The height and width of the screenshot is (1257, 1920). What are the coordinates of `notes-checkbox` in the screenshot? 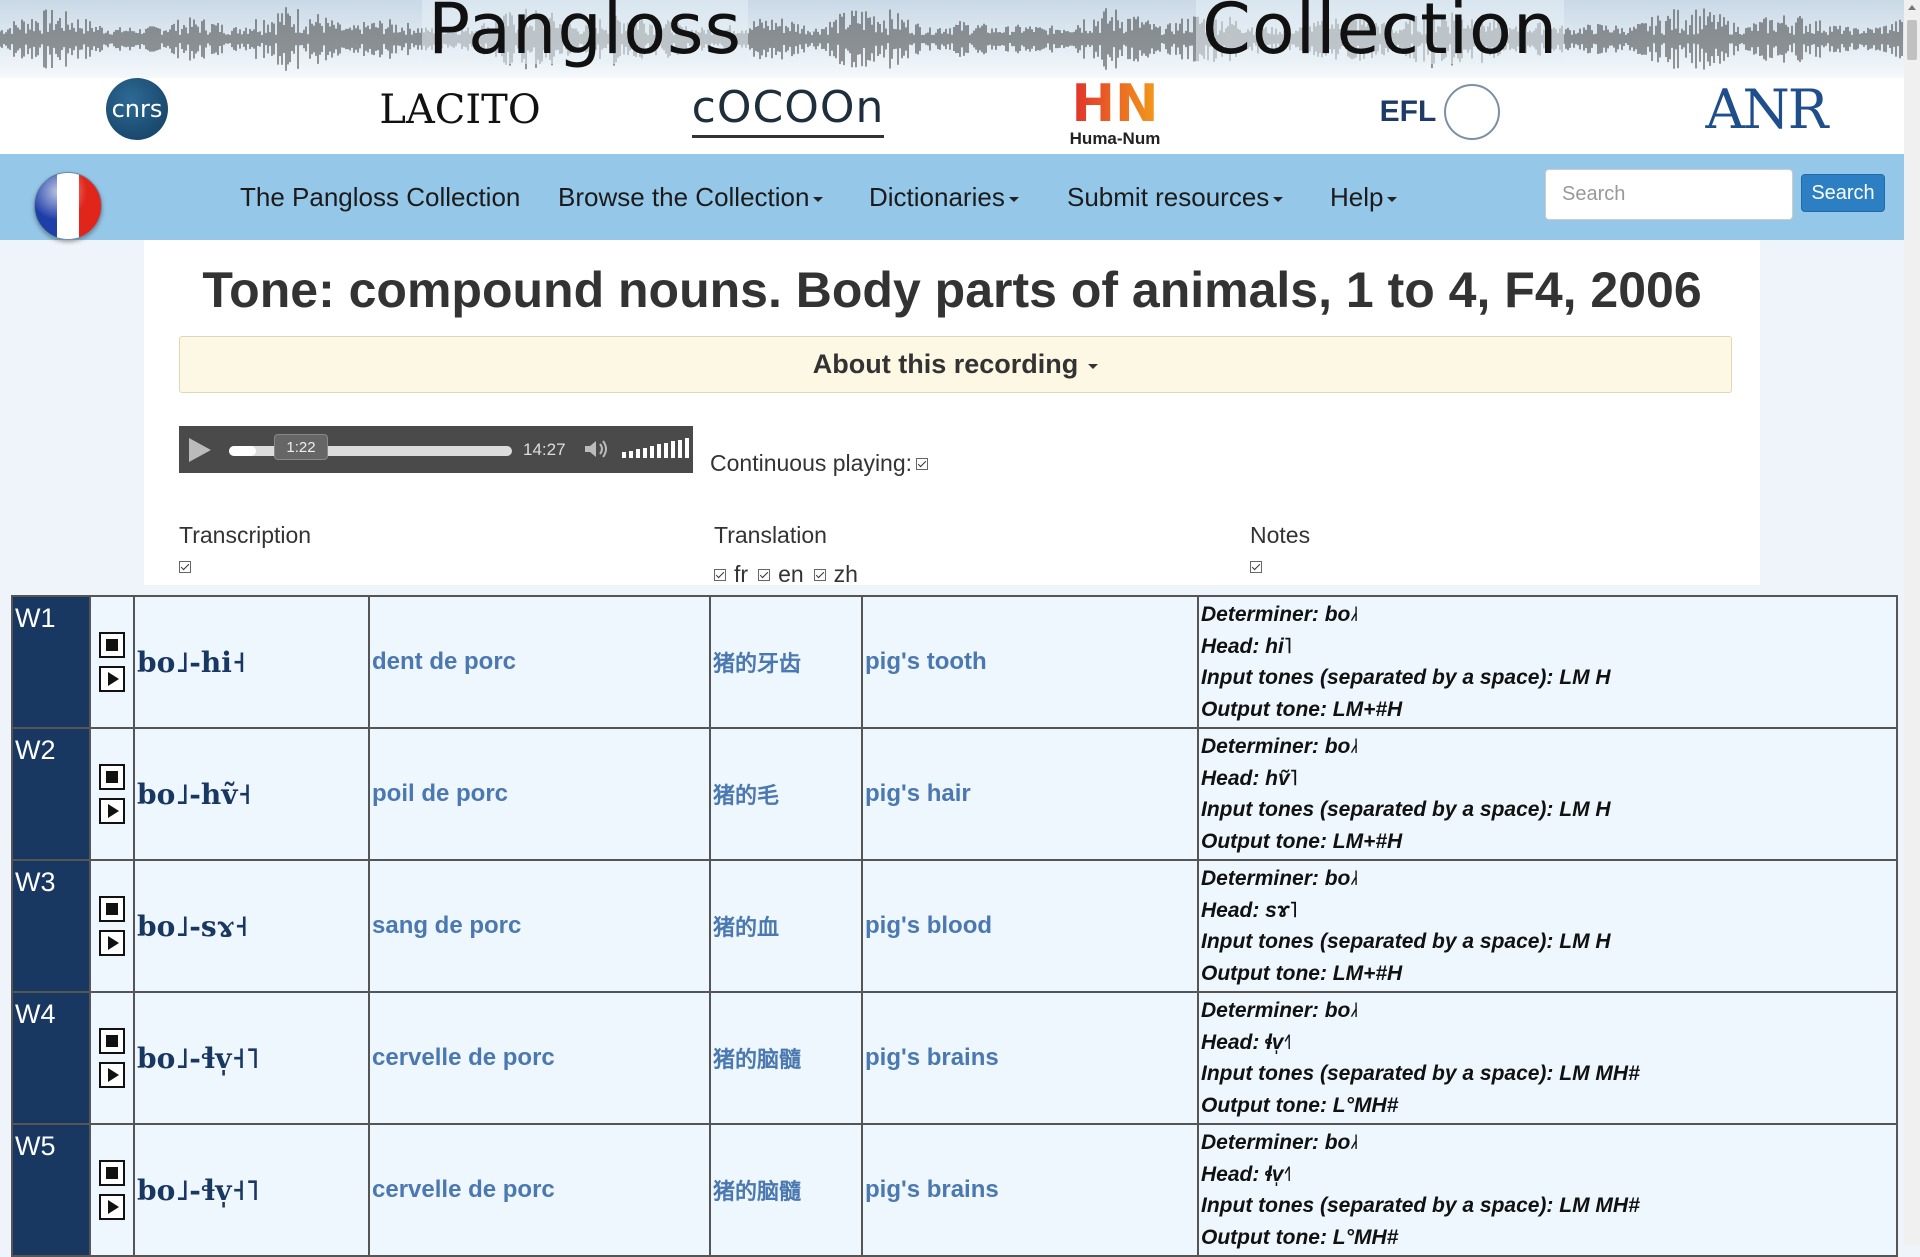 It's located at (1256, 567).